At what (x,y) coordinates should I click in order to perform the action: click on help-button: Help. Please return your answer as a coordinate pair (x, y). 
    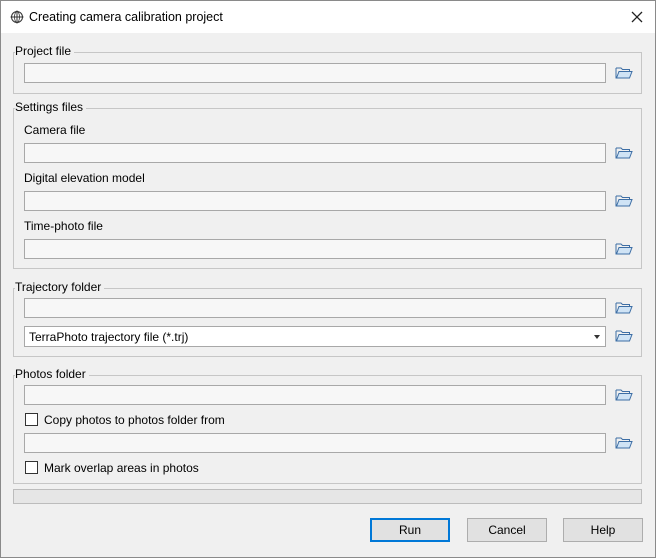
    Looking at the image, I should click on (603, 530).